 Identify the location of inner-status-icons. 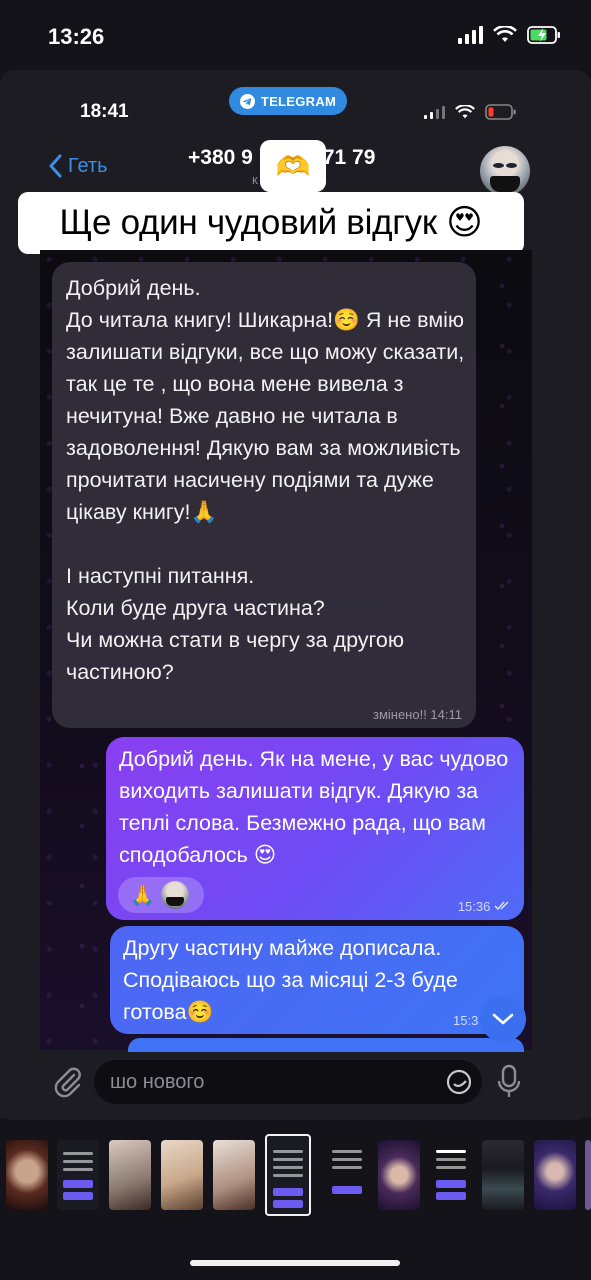
(470, 112).